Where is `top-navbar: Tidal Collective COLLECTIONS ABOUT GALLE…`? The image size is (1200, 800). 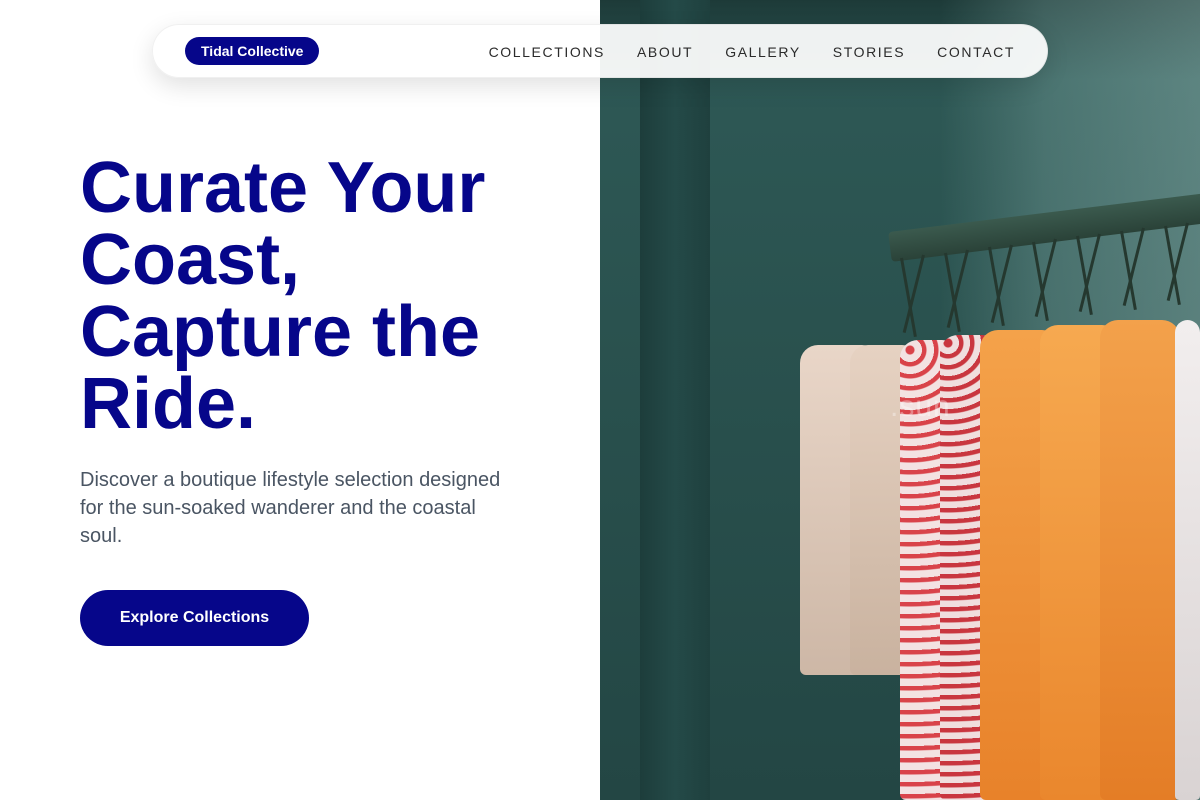 top-navbar: Tidal Collective COLLECTIONS ABOUT GALLE… is located at coordinates (600, 51).